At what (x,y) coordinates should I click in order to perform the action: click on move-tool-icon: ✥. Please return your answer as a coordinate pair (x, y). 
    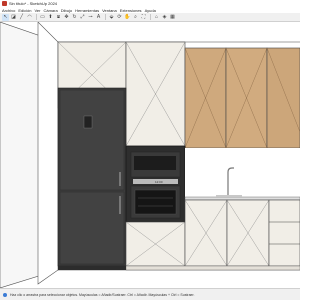
    Looking at the image, I should click on (66, 17).